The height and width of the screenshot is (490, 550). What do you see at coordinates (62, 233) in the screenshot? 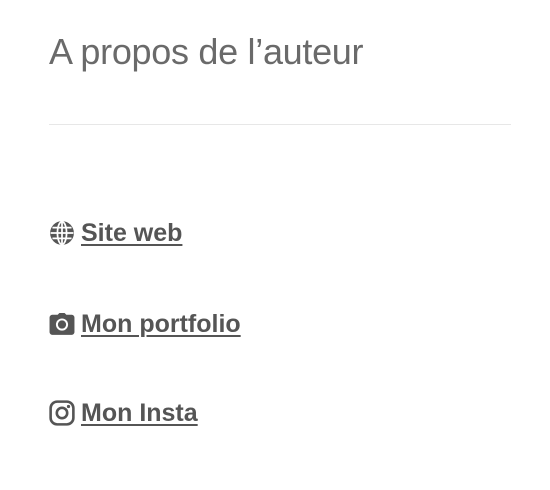
I see `globe-icon` at bounding box center [62, 233].